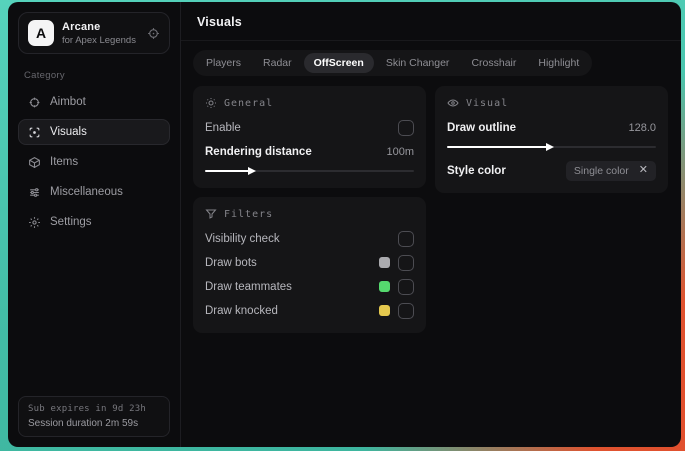 This screenshot has width=685, height=451. I want to click on filters-panel-header: Filters, so click(309, 214).